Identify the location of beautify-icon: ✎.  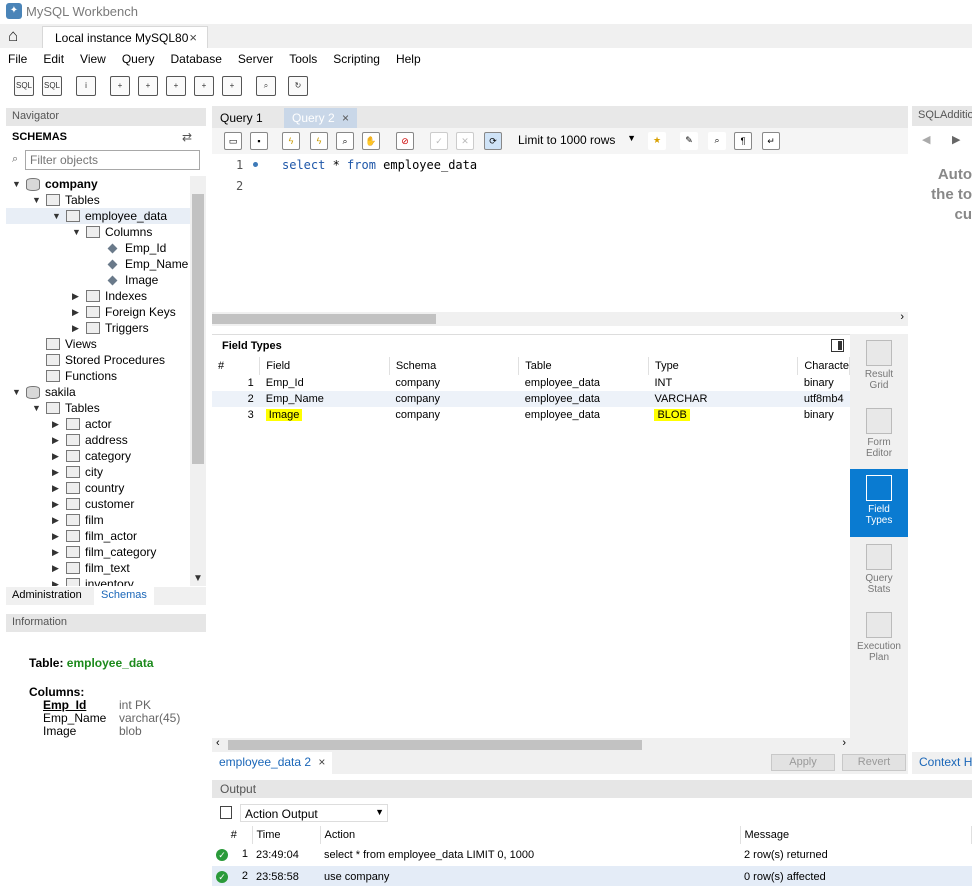
(689, 141).